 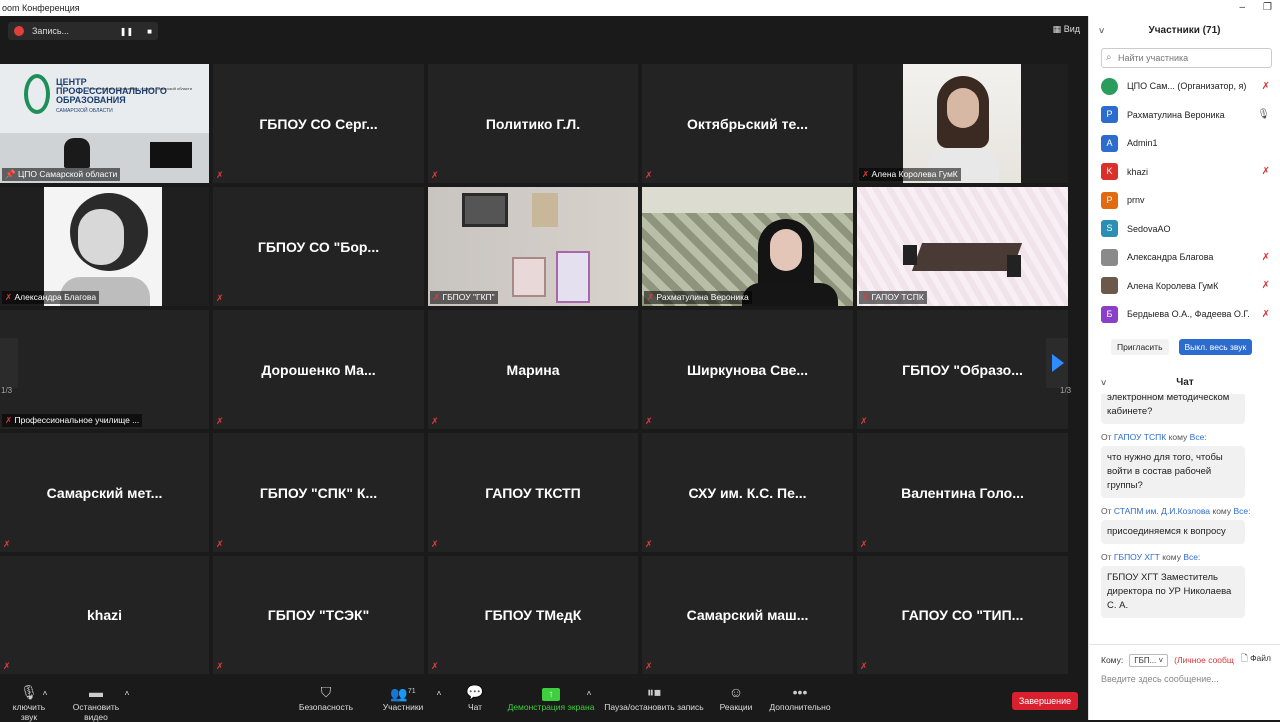 I want to click on participant-label: ✗ ГАПОУ ТСПК, so click(x=893, y=297).